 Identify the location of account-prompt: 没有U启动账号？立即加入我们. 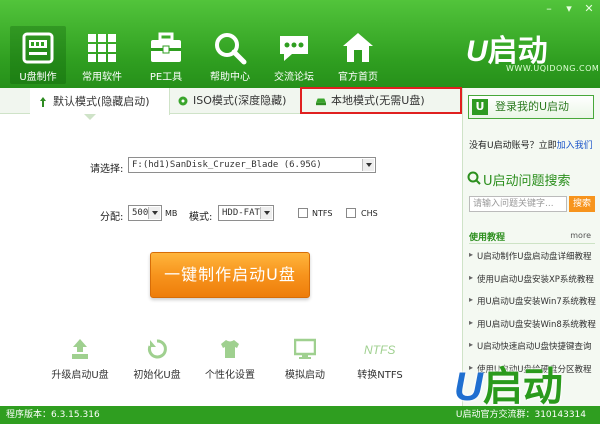
(531, 144).